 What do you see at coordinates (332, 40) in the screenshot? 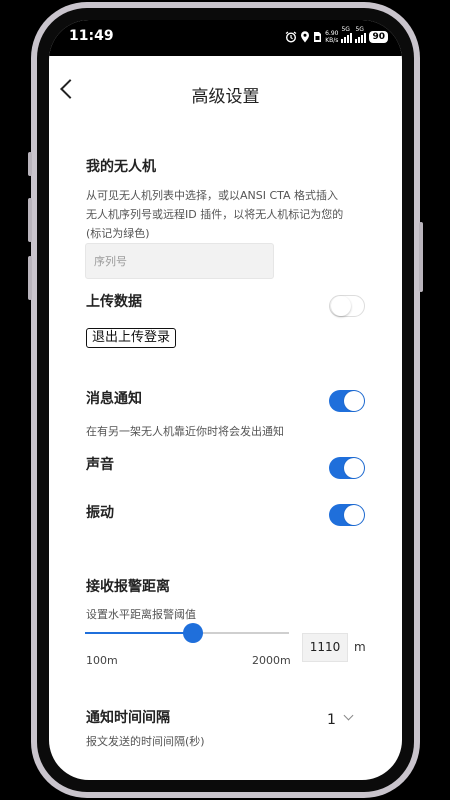
I see `network-speed-unit: KB/s` at bounding box center [332, 40].